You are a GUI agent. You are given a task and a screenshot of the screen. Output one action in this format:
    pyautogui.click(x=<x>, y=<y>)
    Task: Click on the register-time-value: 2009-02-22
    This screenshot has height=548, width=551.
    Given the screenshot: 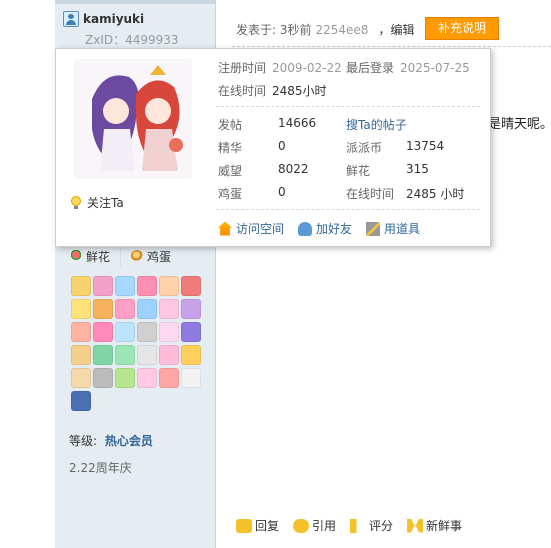 What is the action you would take?
    pyautogui.click(x=307, y=68)
    